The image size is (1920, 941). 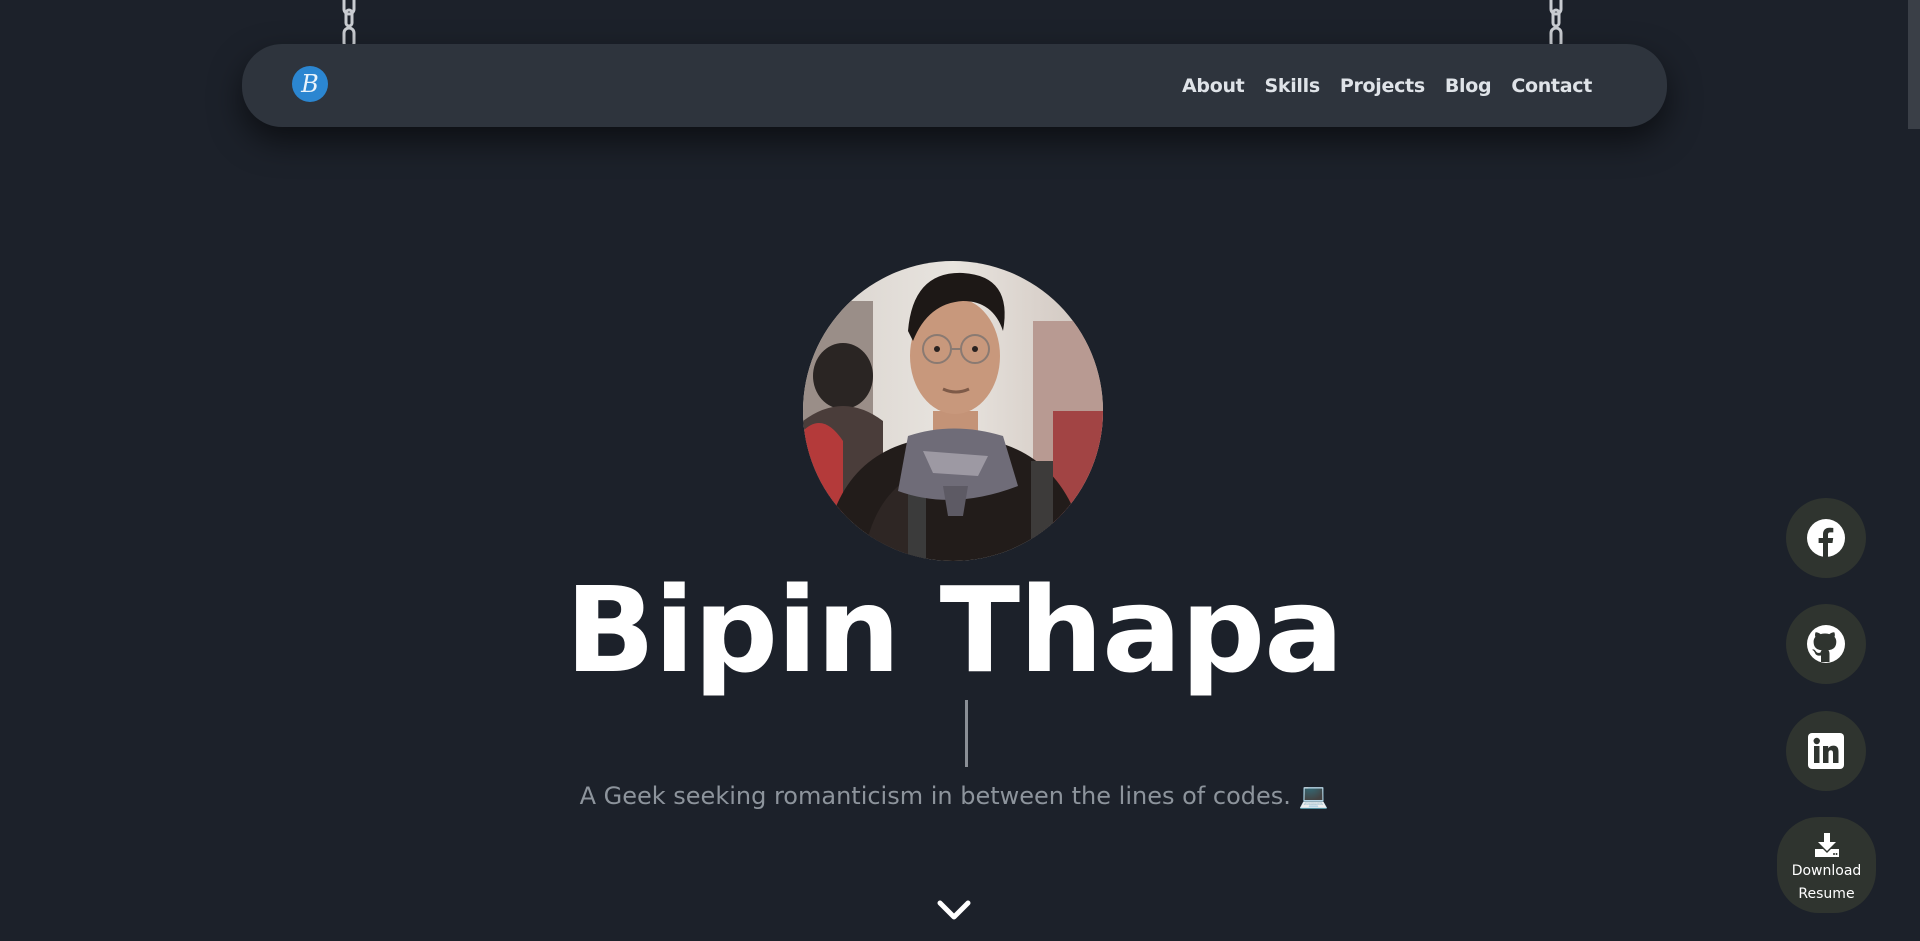 I want to click on download-icon, so click(x=1826, y=845).